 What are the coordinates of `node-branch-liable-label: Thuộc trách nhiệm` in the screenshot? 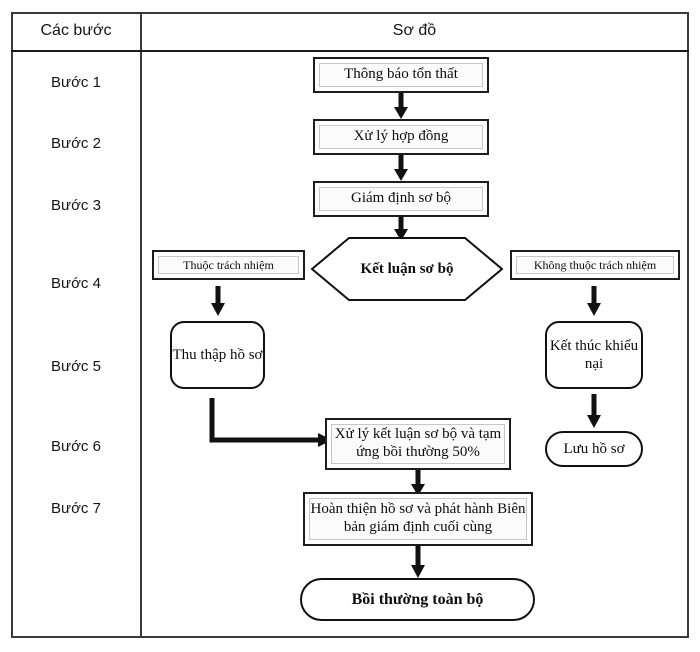 It's located at (228, 265).